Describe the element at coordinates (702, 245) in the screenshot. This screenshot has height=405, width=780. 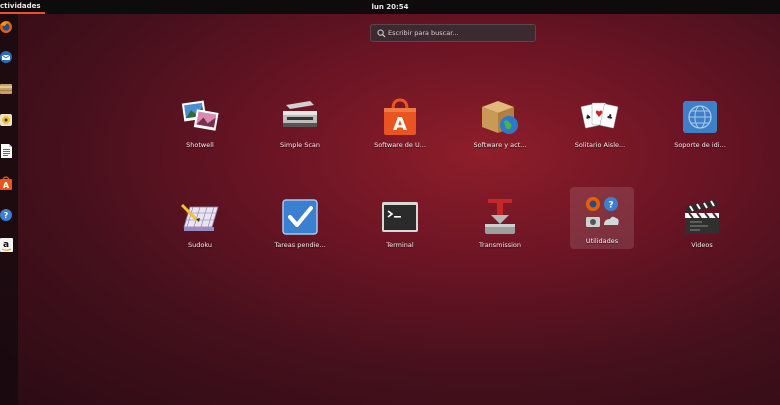
I see `app-label: Videos` at that location.